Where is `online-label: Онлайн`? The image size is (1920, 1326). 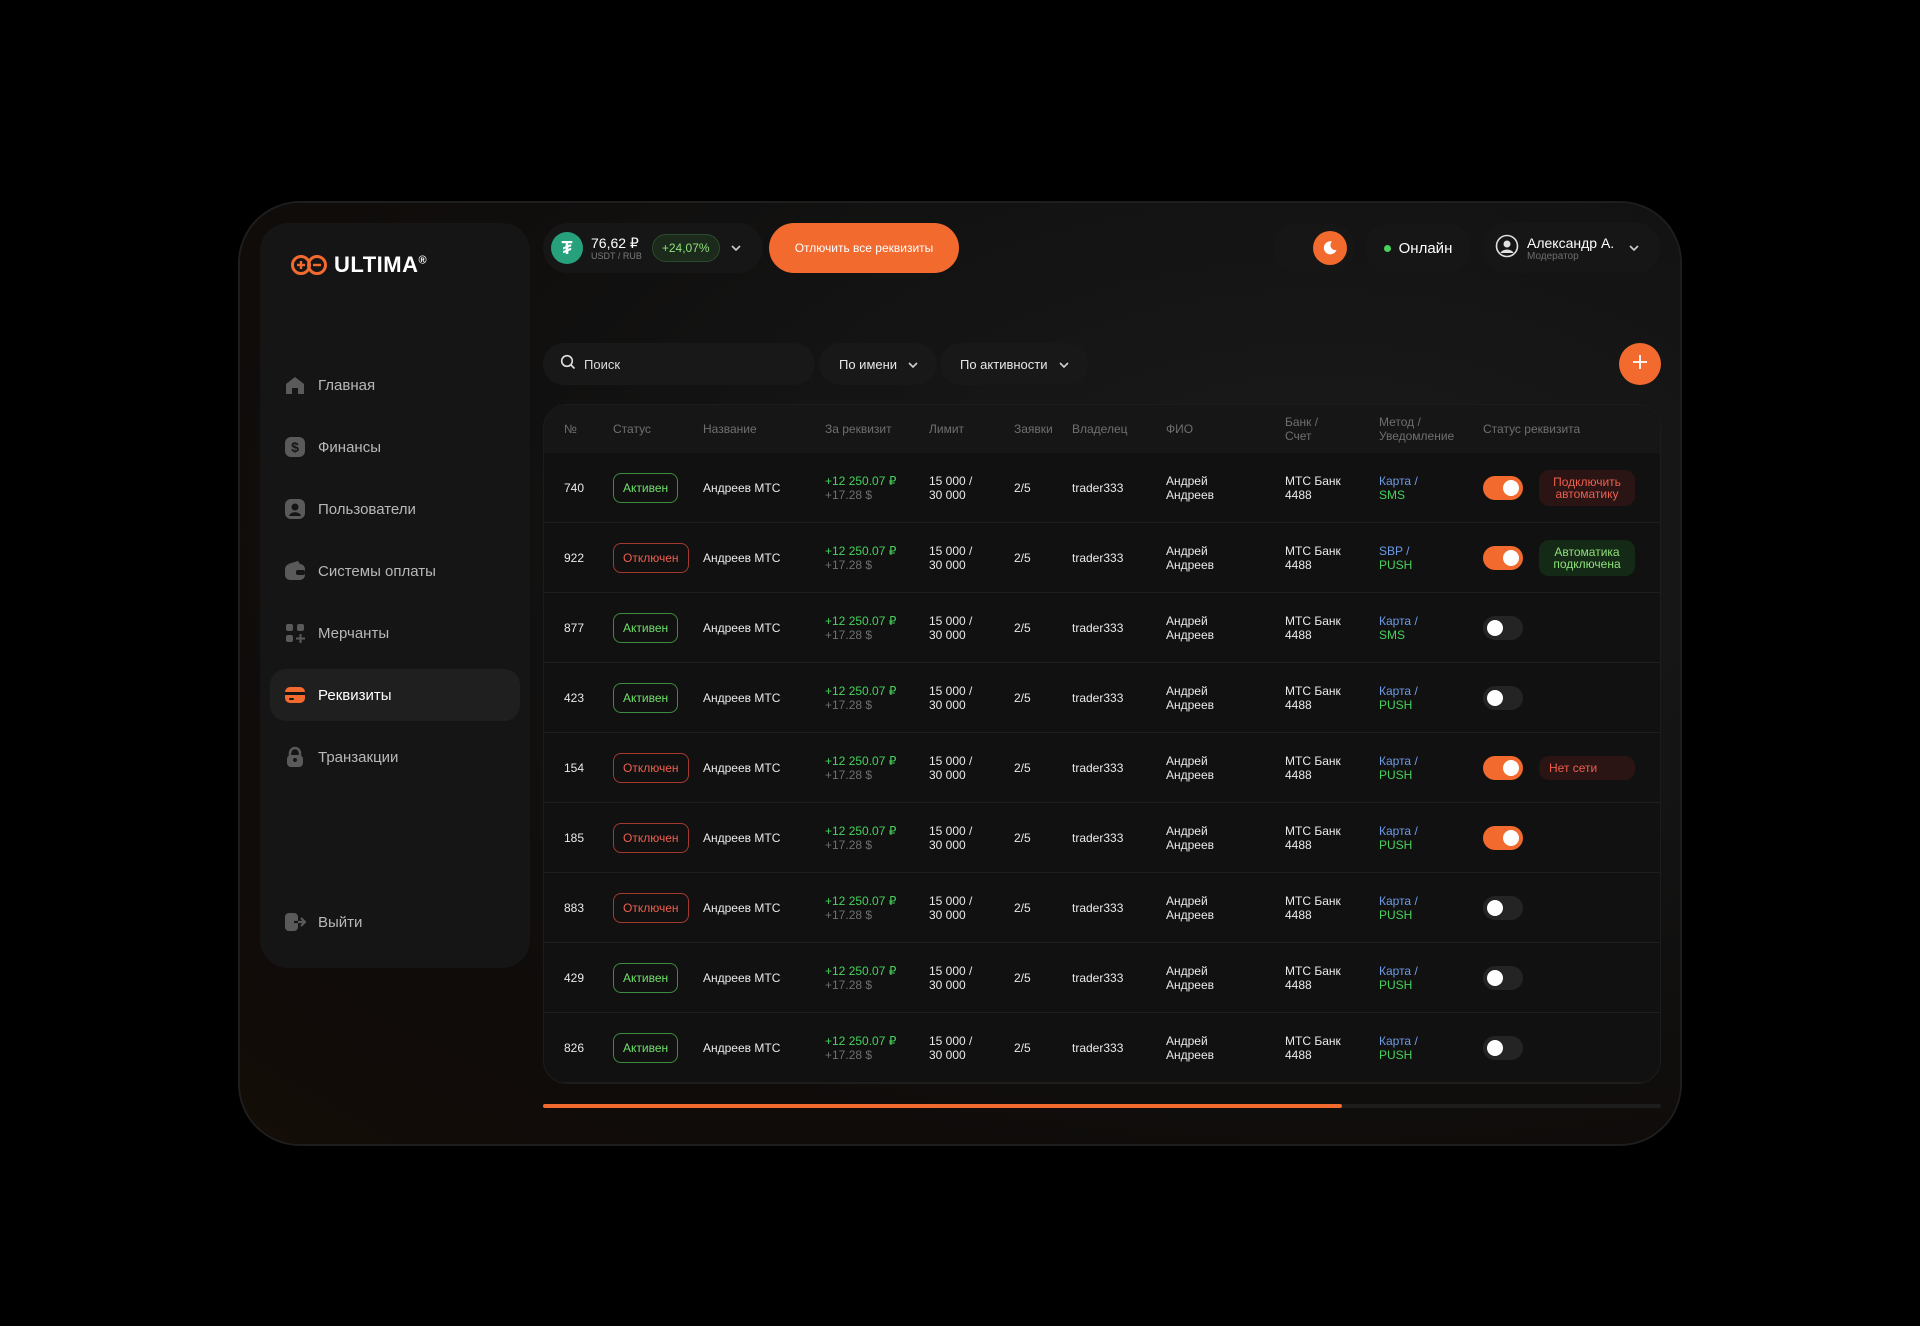
online-label: Онлайн is located at coordinates (1425, 248).